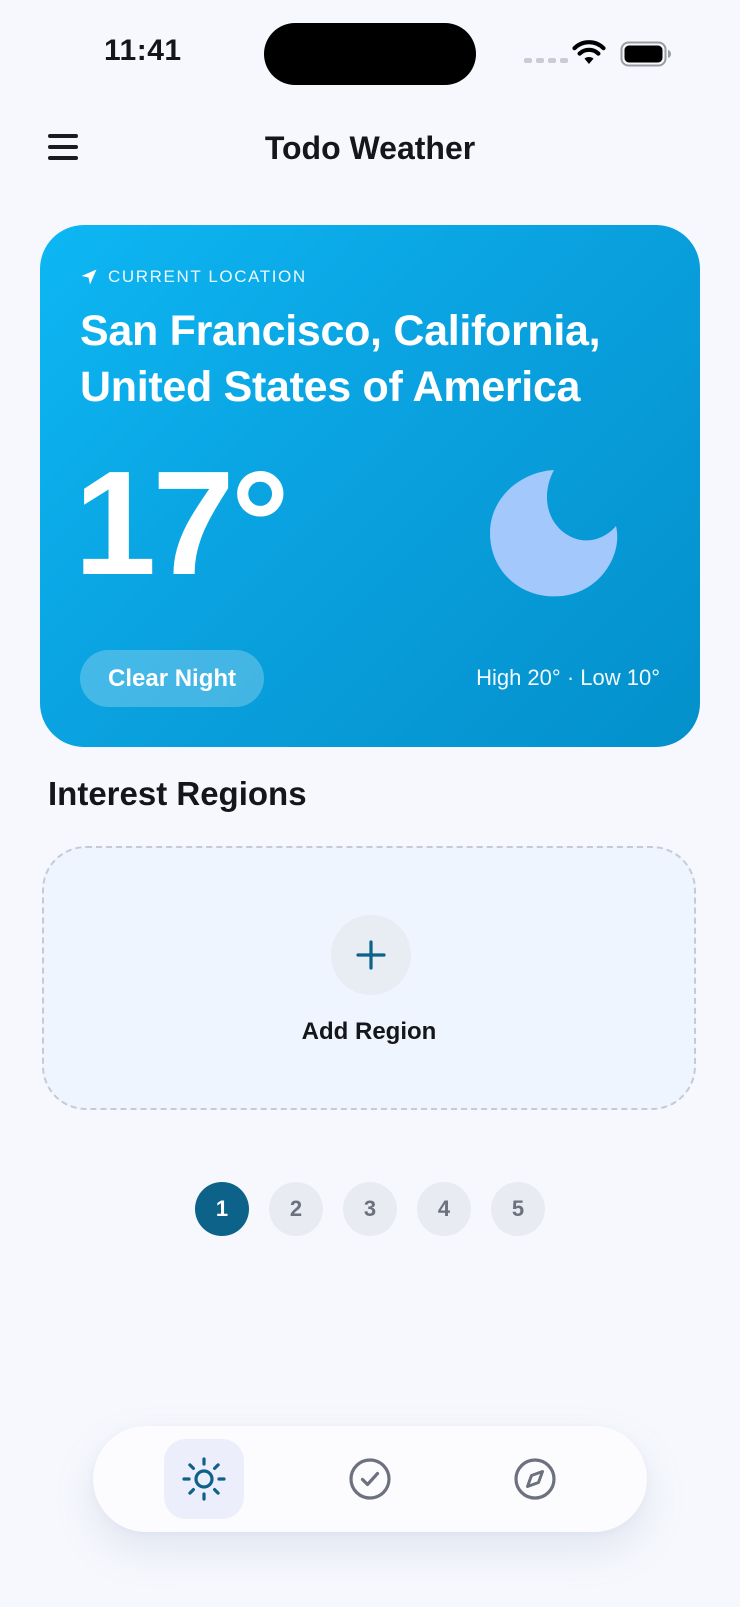 This screenshot has width=740, height=1607. I want to click on nav-explore-tab, so click(535, 1479).